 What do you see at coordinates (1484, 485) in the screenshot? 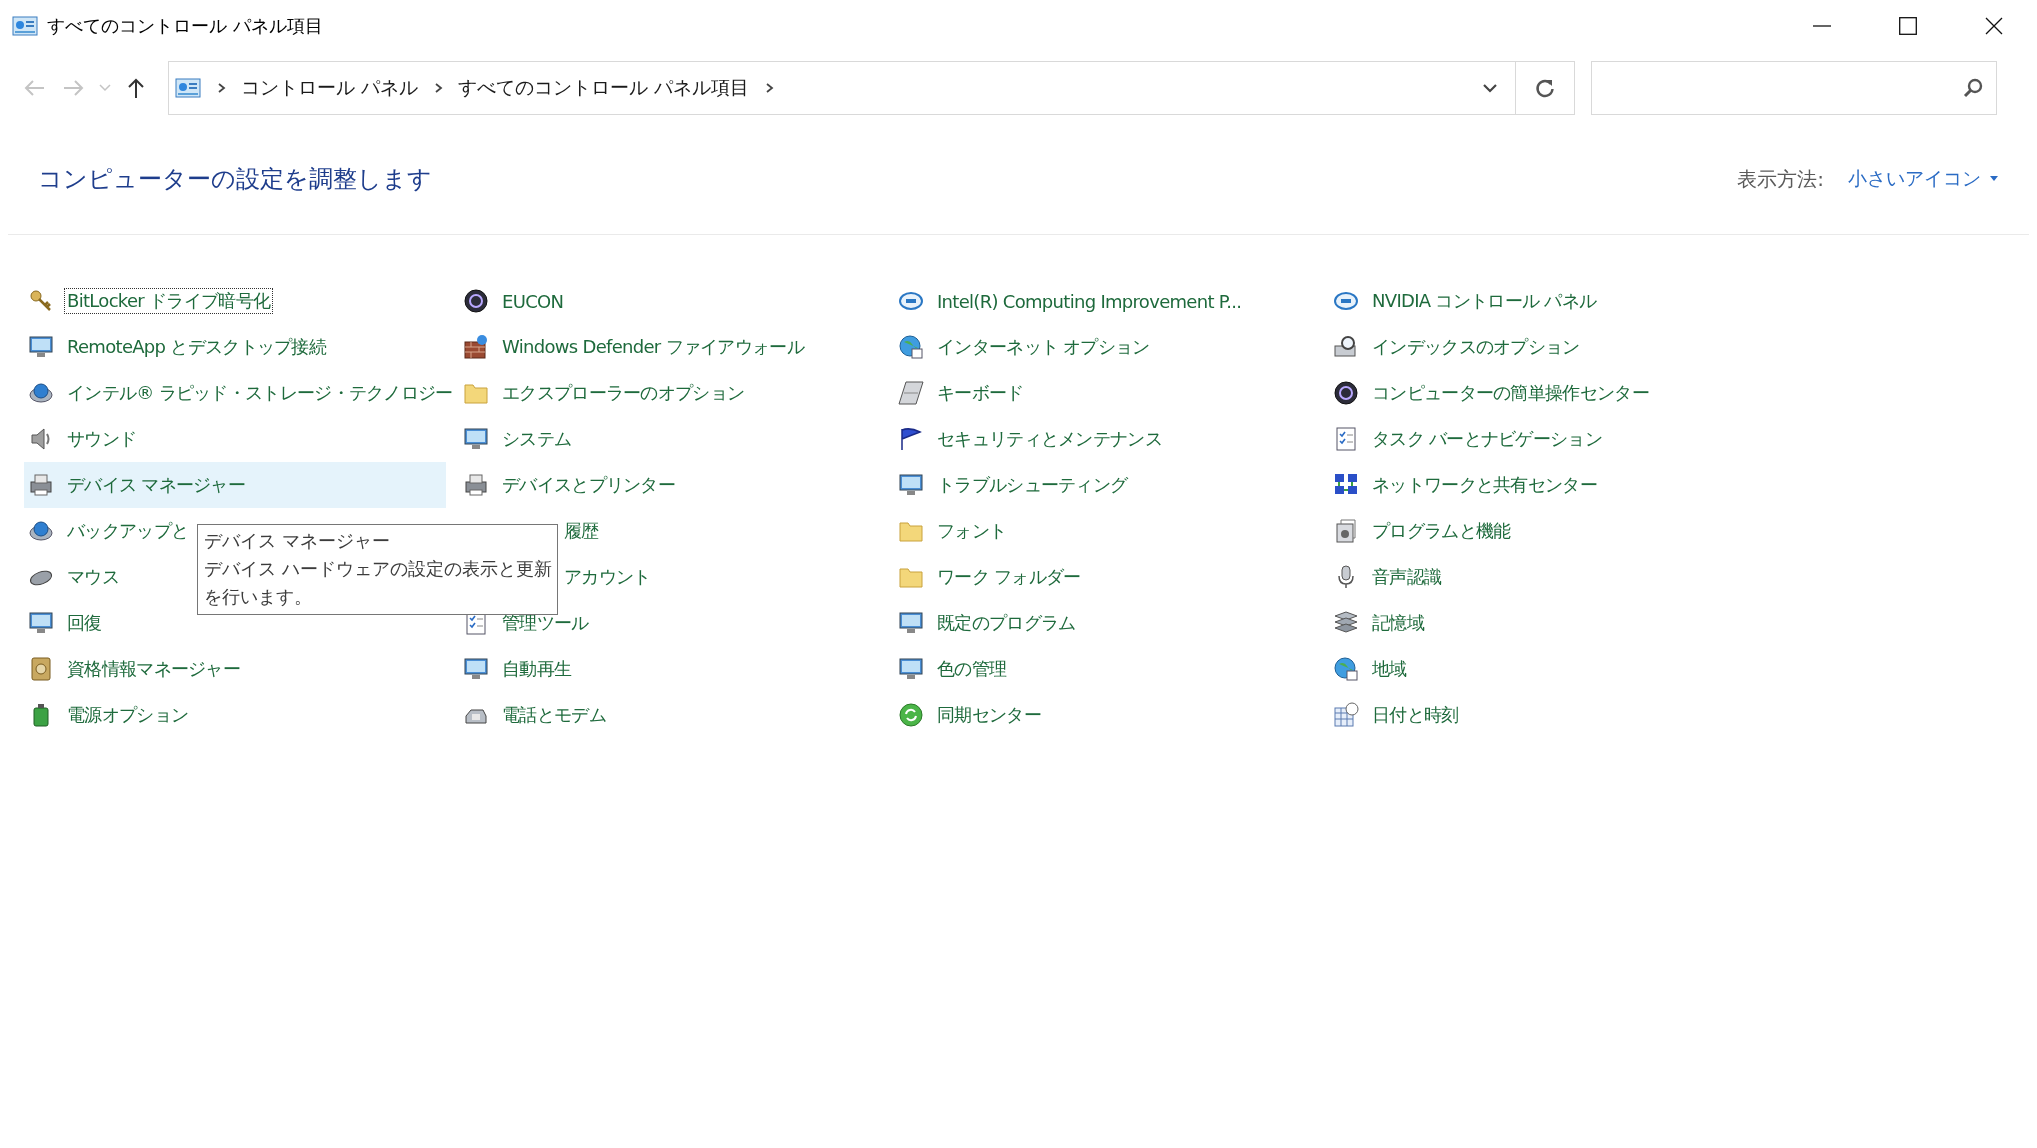
I see `applet-link: ネットワークと共有センター` at bounding box center [1484, 485].